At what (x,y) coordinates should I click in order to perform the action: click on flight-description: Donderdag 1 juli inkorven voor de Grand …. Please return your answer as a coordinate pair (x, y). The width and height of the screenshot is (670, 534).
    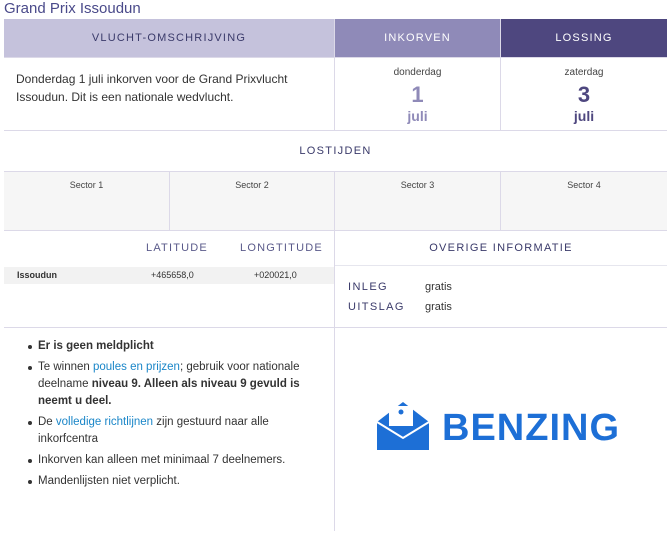
    Looking at the image, I should click on (169, 94).